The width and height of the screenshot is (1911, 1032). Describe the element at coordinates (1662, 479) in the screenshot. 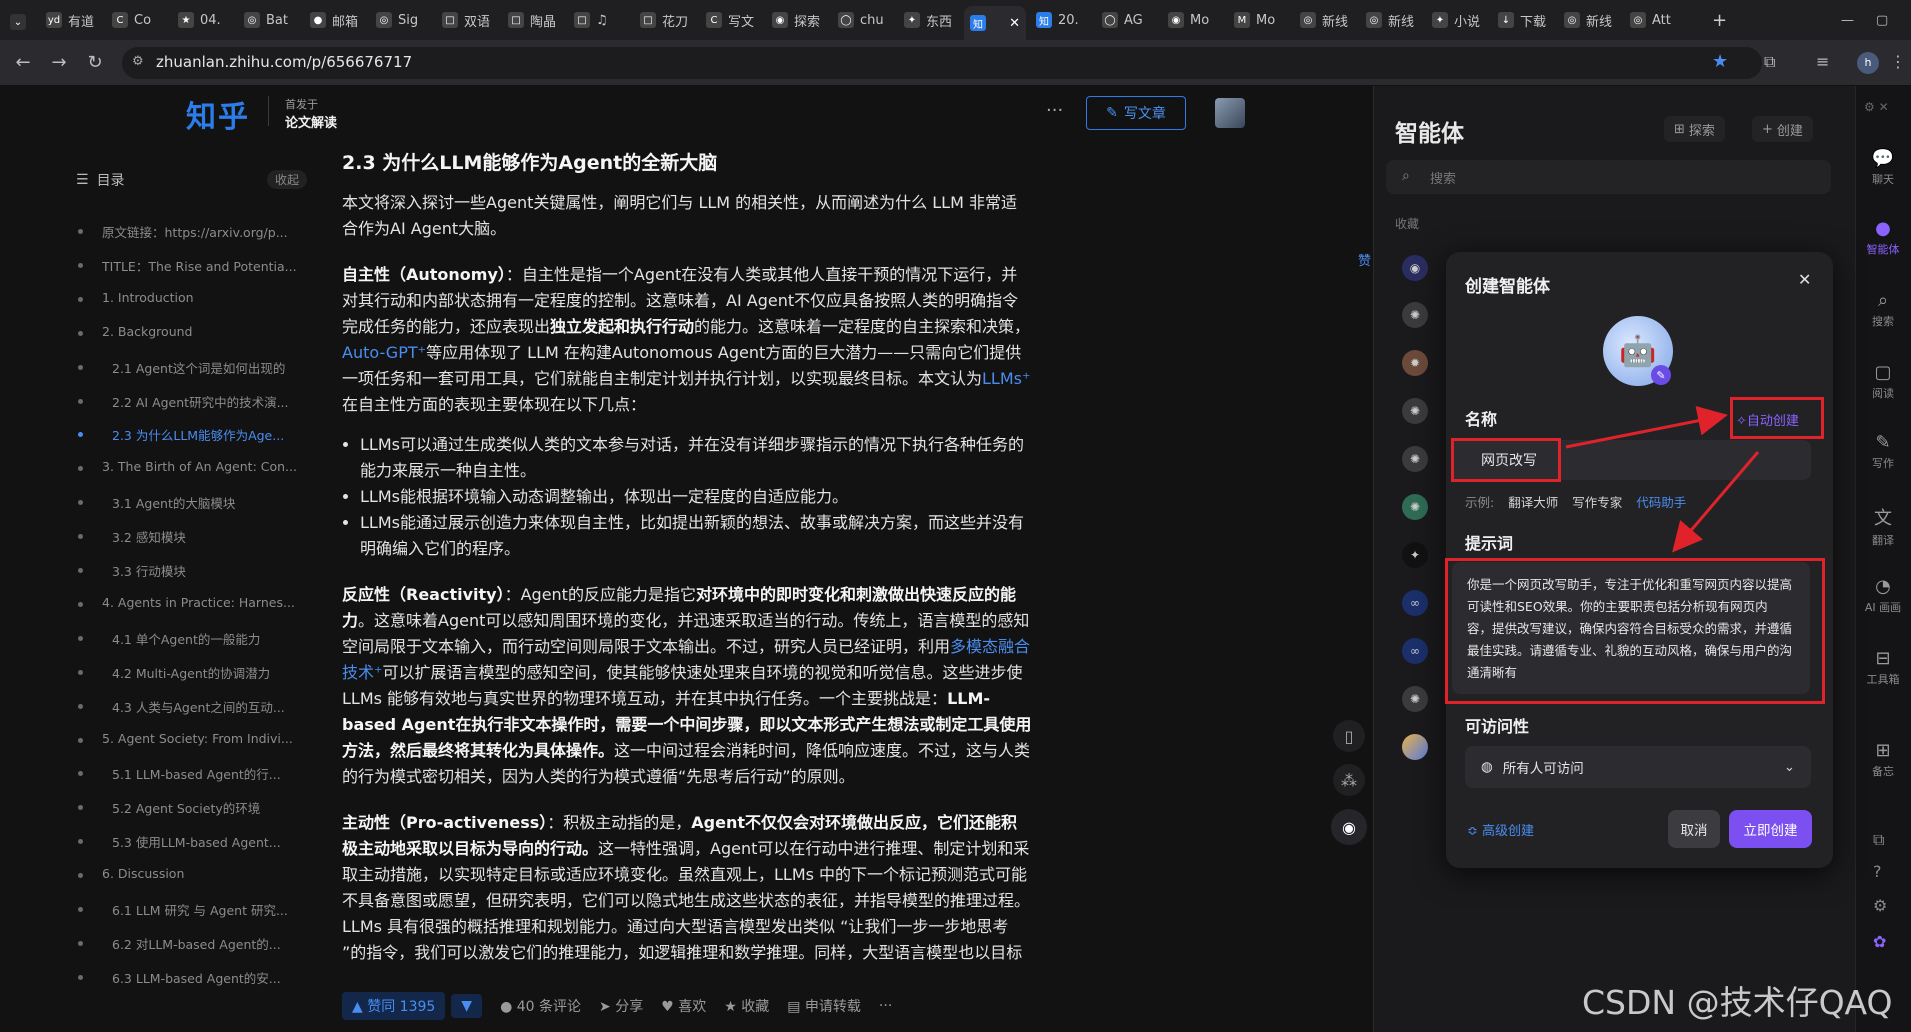

I see `annotation-arrows` at that location.